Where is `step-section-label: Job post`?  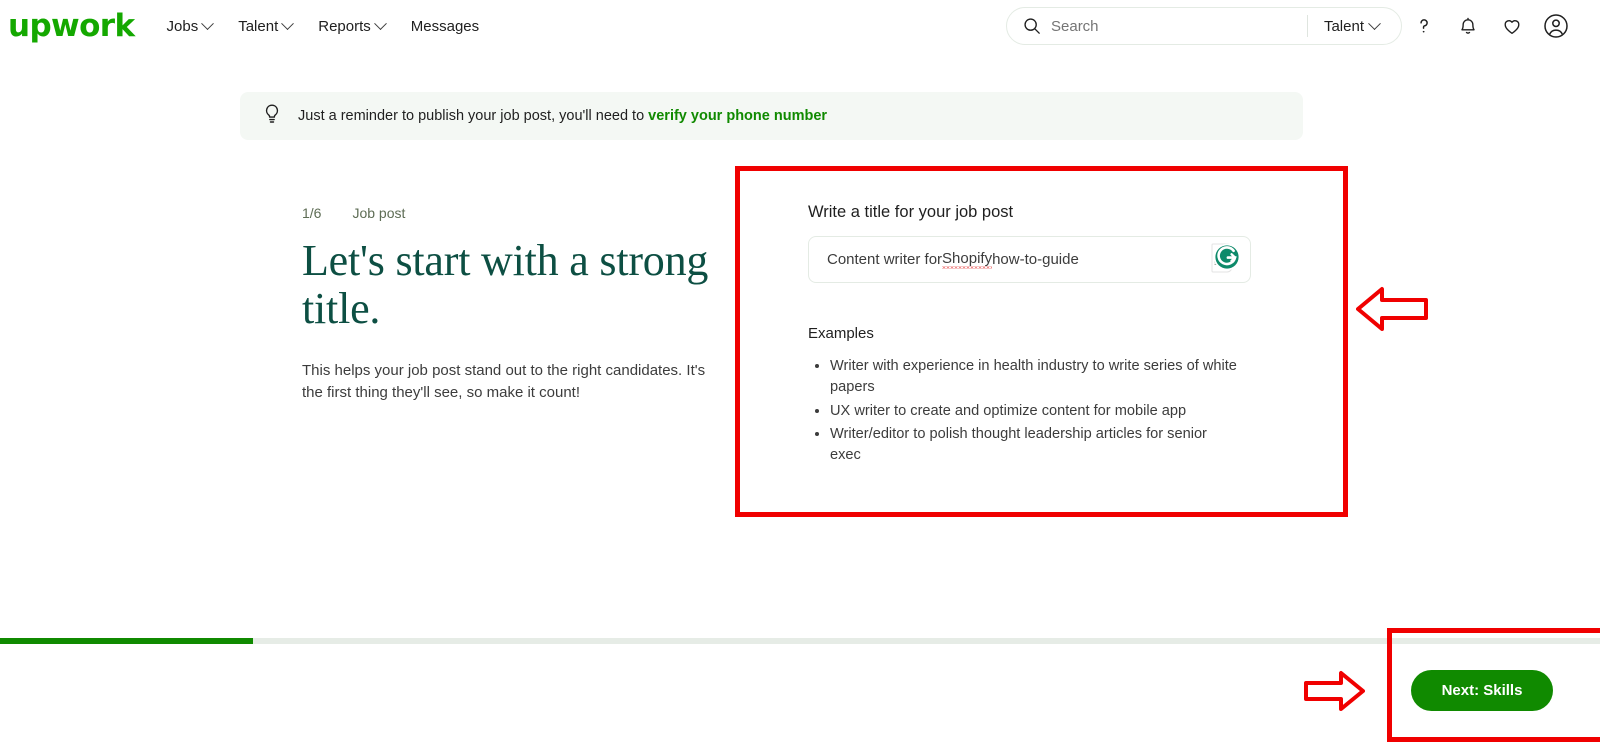
step-section-label: Job post is located at coordinates (379, 213).